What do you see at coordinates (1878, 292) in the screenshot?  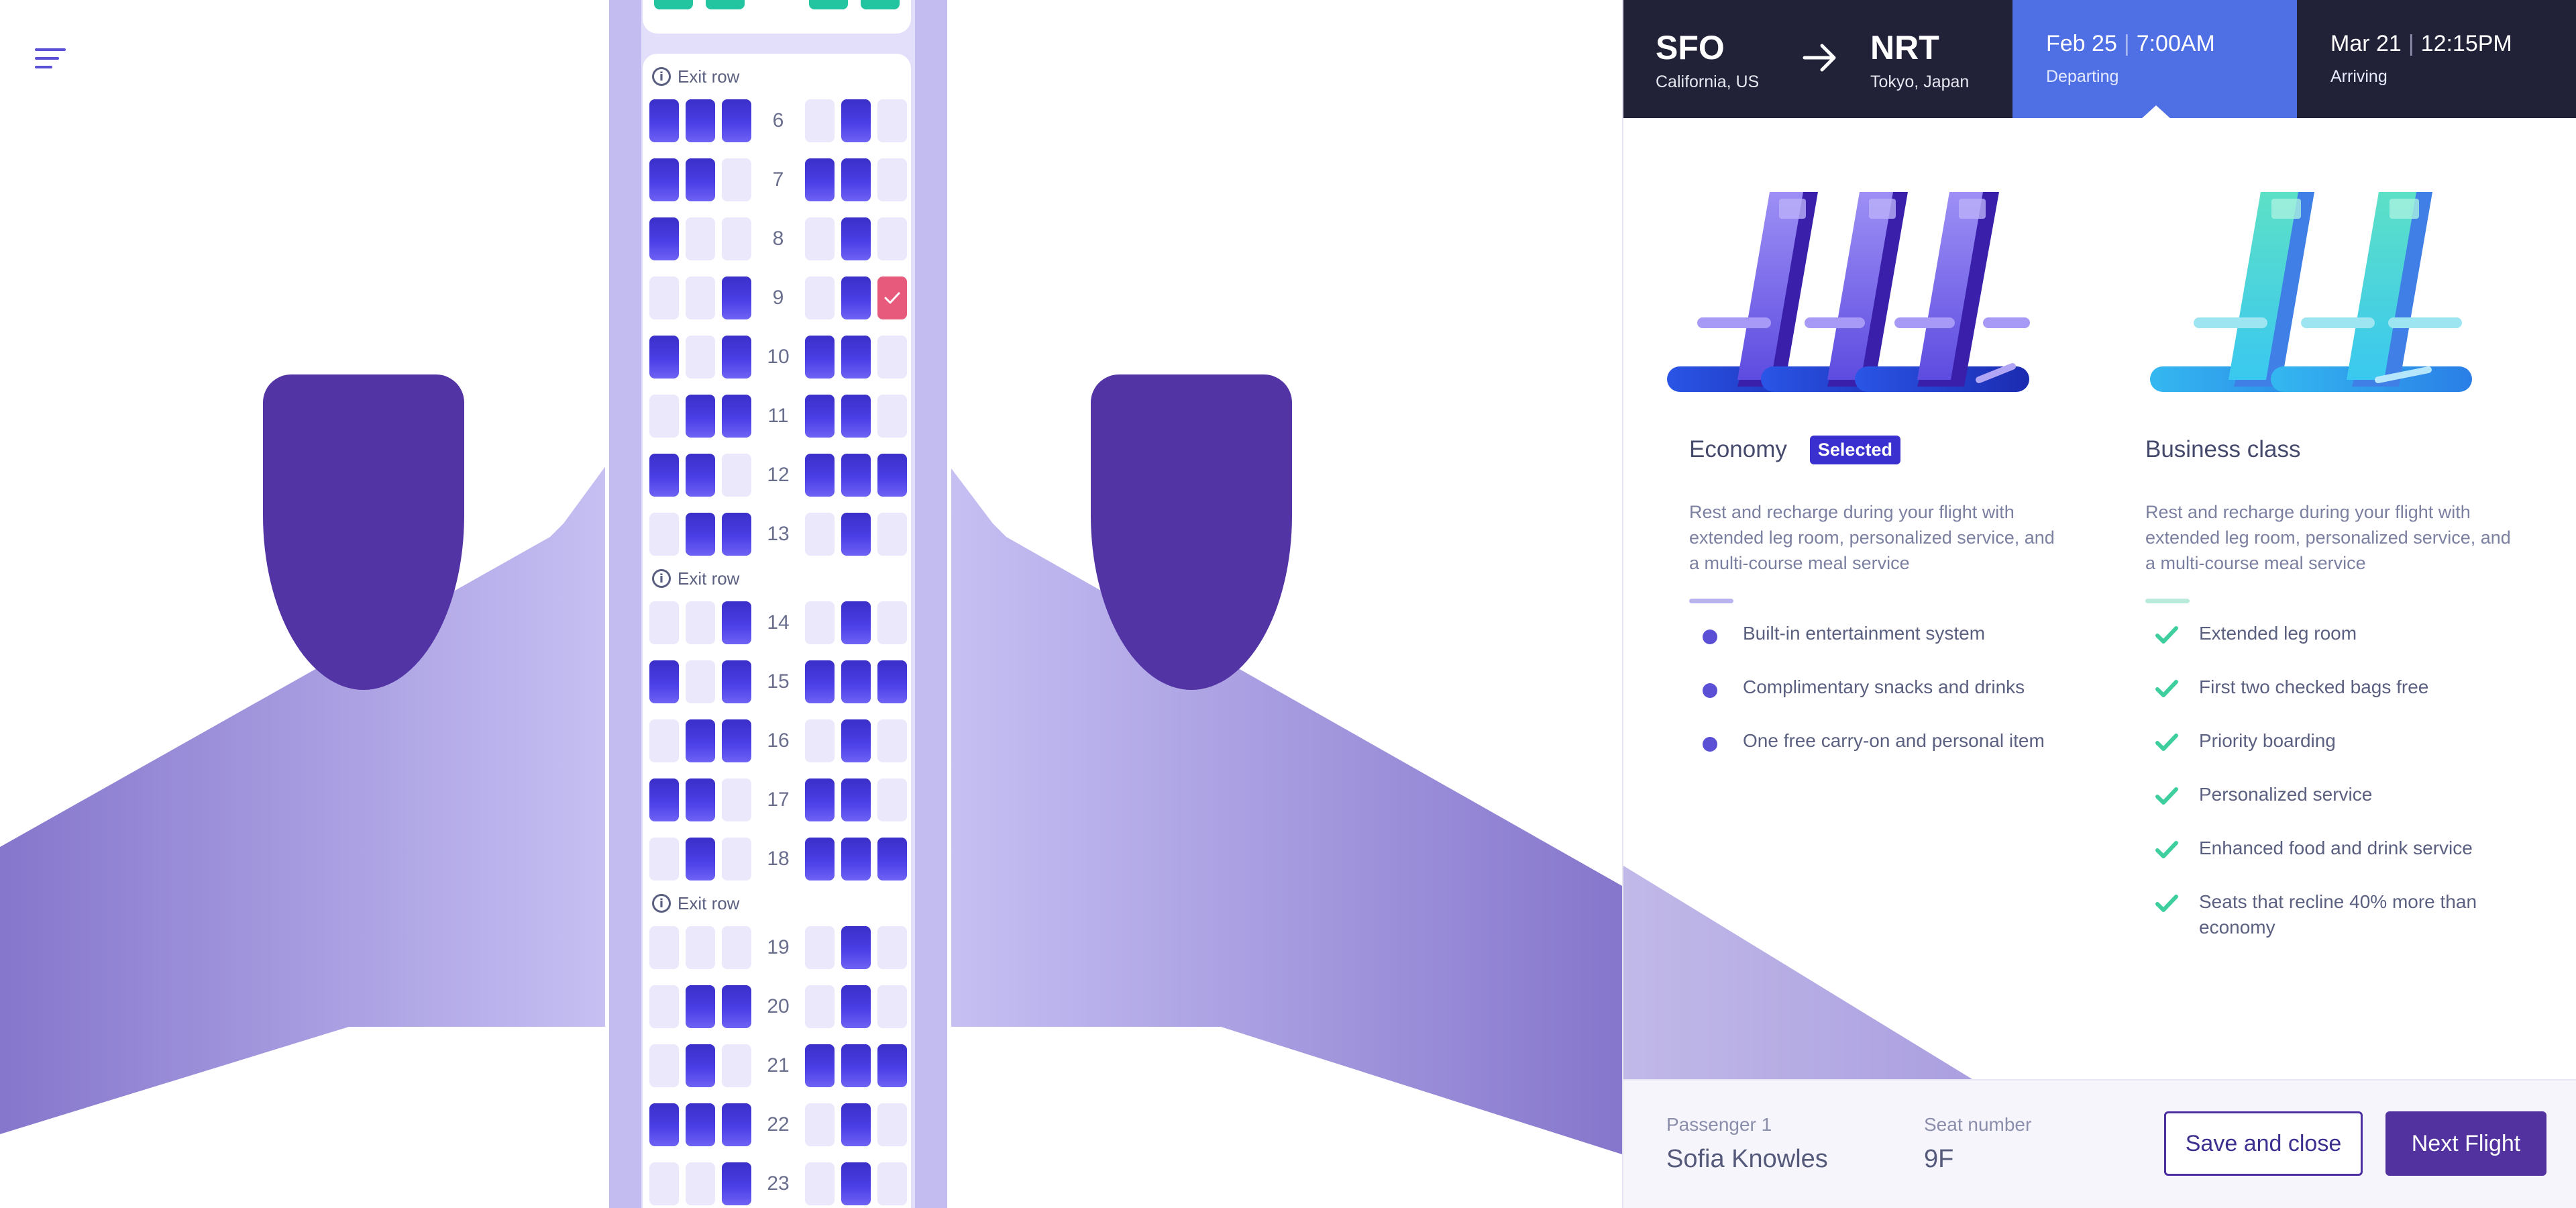 I see `economy-seats-illustration` at bounding box center [1878, 292].